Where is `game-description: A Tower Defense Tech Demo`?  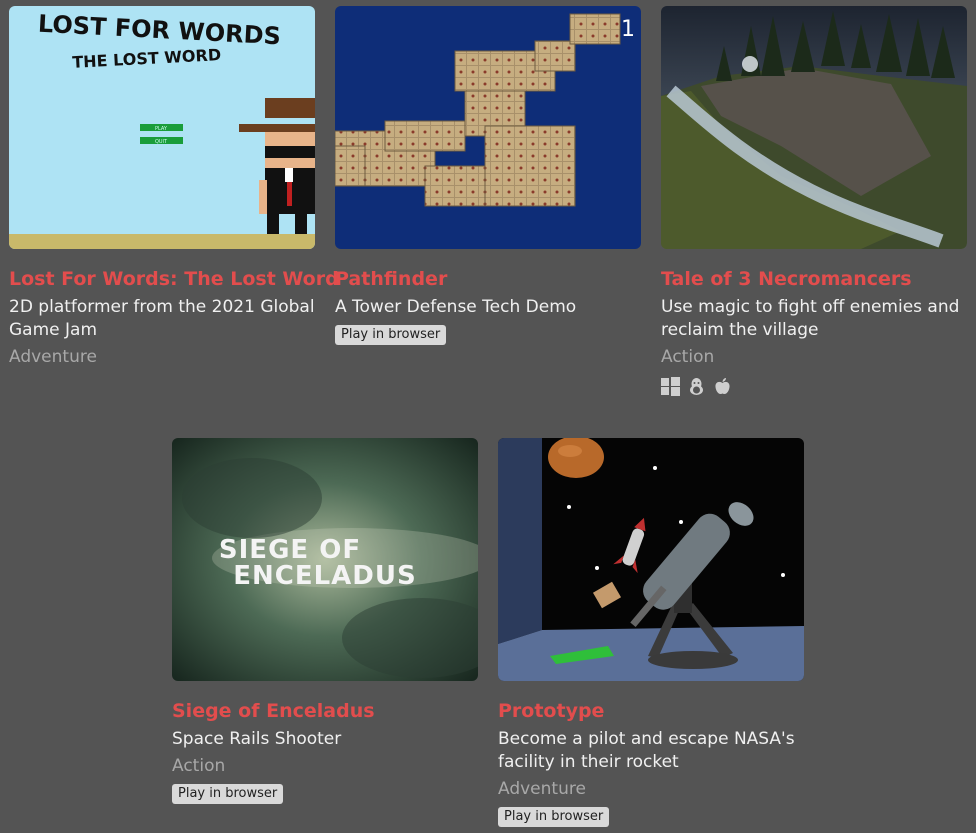
game-description: A Tower Defense Tech Demo is located at coordinates (456, 307).